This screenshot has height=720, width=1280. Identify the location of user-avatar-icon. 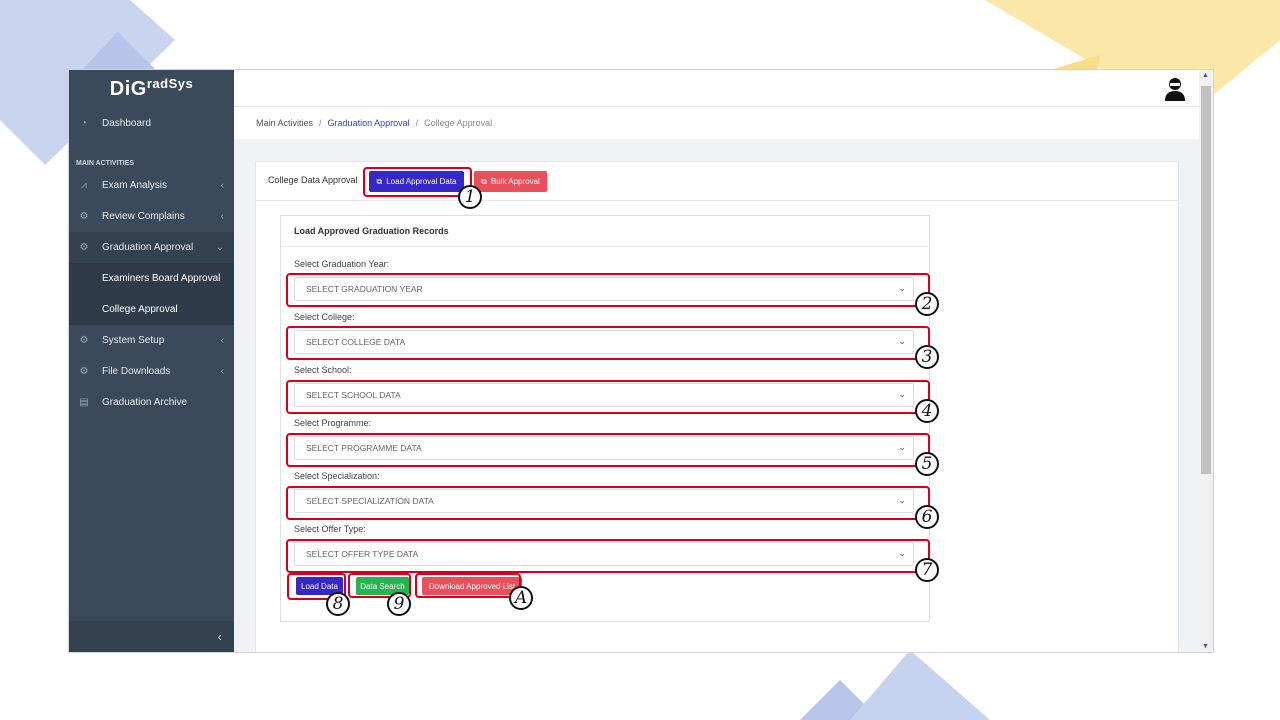
(1175, 89).